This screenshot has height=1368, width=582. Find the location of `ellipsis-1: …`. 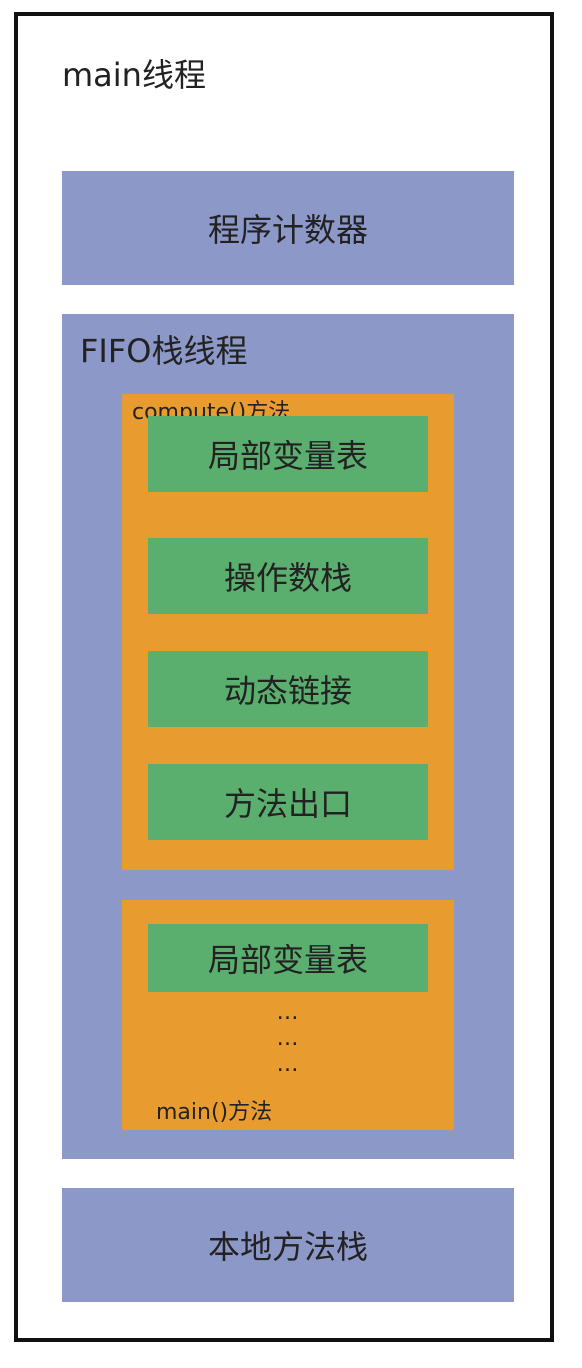

ellipsis-1: … is located at coordinates (288, 1012).